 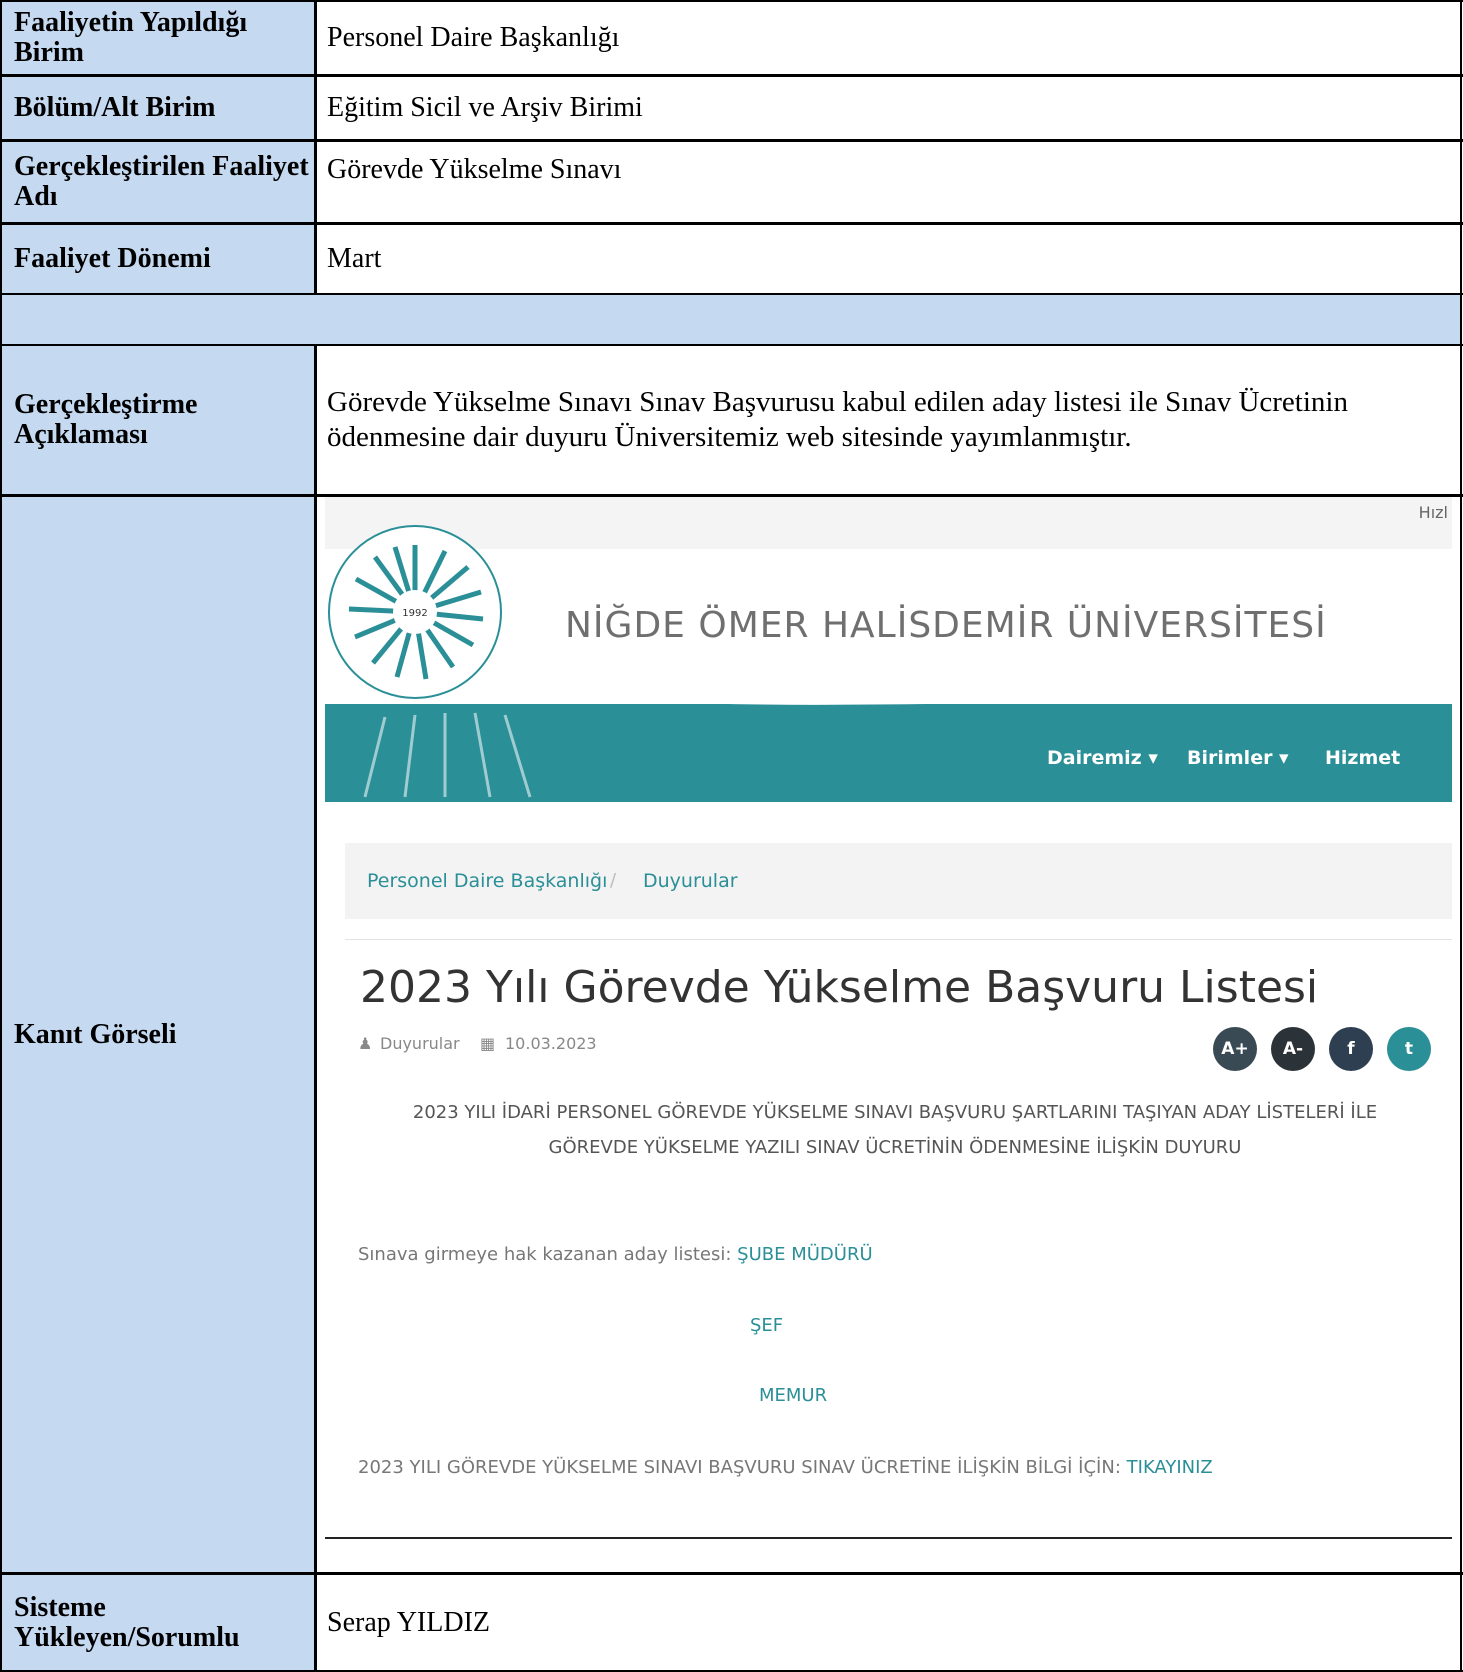 I want to click on label-kanit: Kanıt Görseli, so click(x=158, y=1034).